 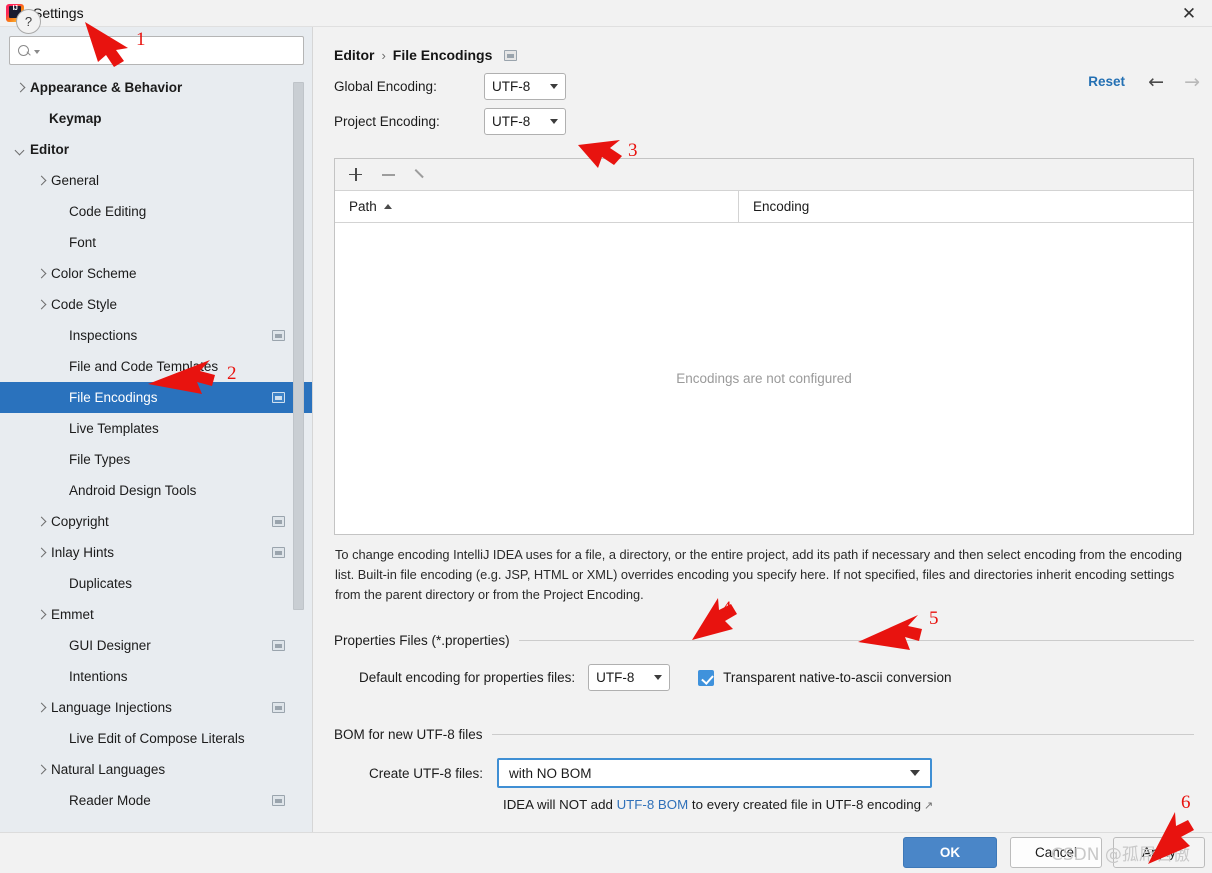 What do you see at coordinates (824, 677) in the screenshot?
I see `transparent-conversion-checkbox-row: Transparent native-to-ascii conversion` at bounding box center [824, 677].